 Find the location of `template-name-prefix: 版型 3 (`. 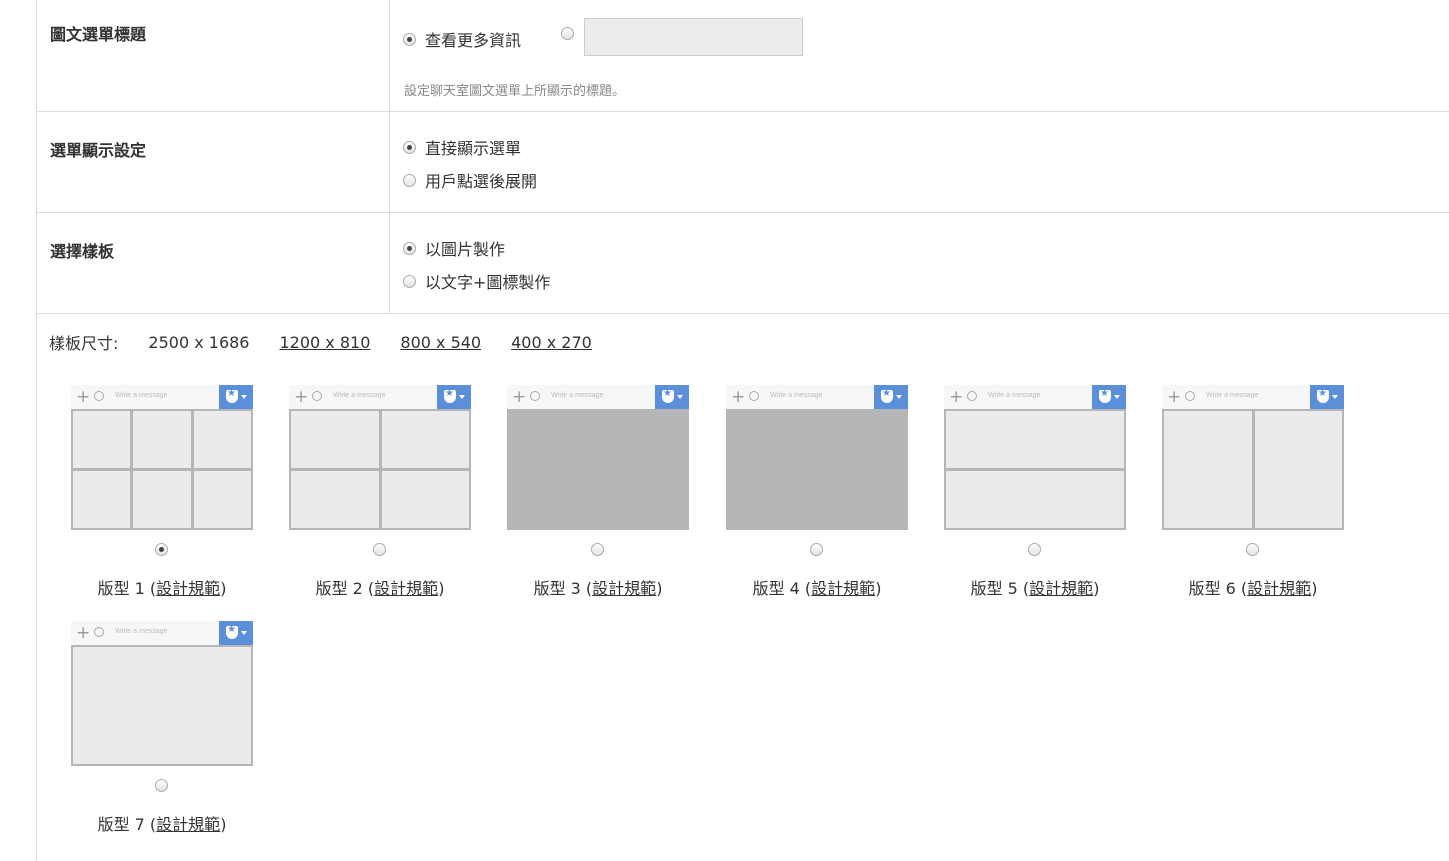

template-name-prefix: 版型 3 ( is located at coordinates (563, 588).